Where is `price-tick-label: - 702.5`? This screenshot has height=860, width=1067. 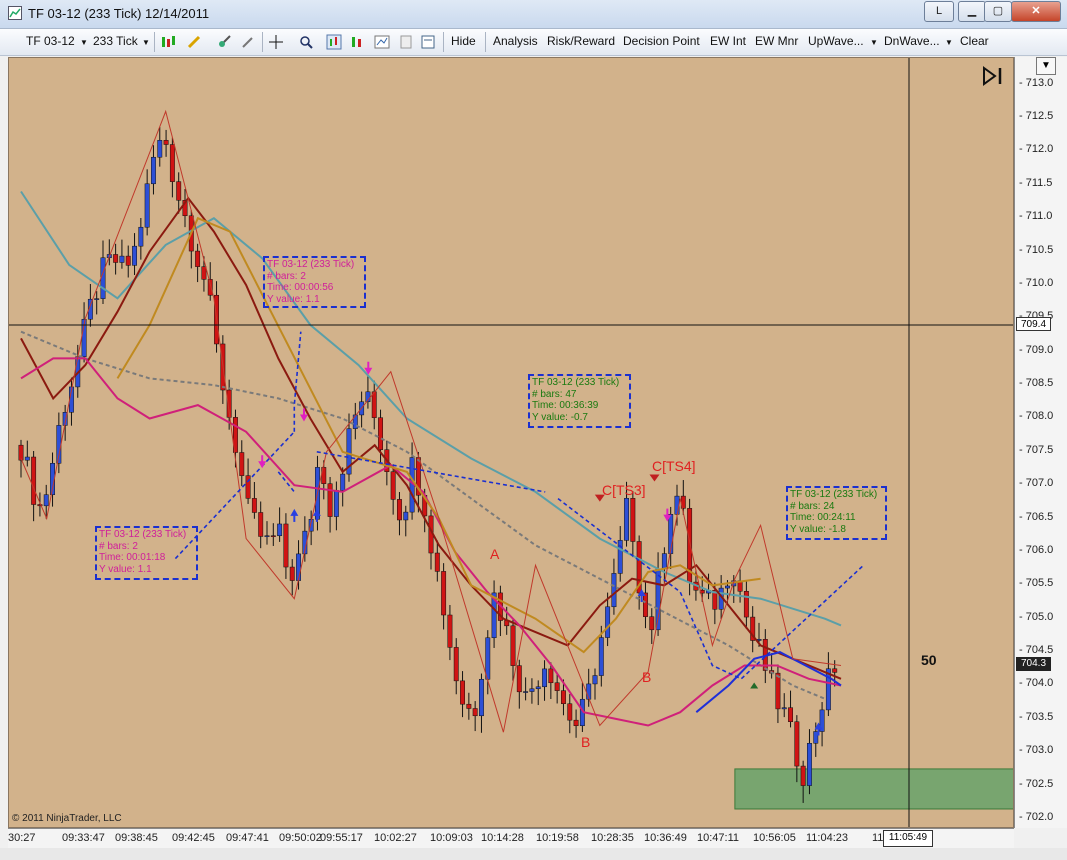
price-tick-label: - 702.5 is located at coordinates (1036, 783).